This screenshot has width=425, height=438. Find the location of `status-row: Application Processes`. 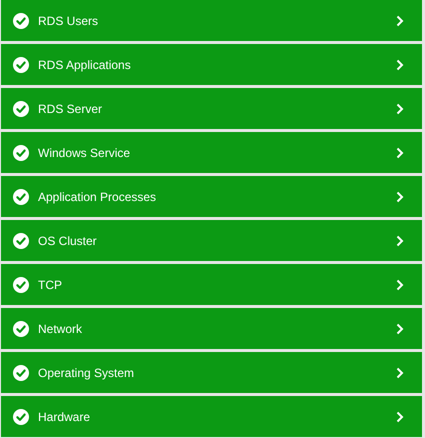

status-row: Application Processes is located at coordinates (211, 196).